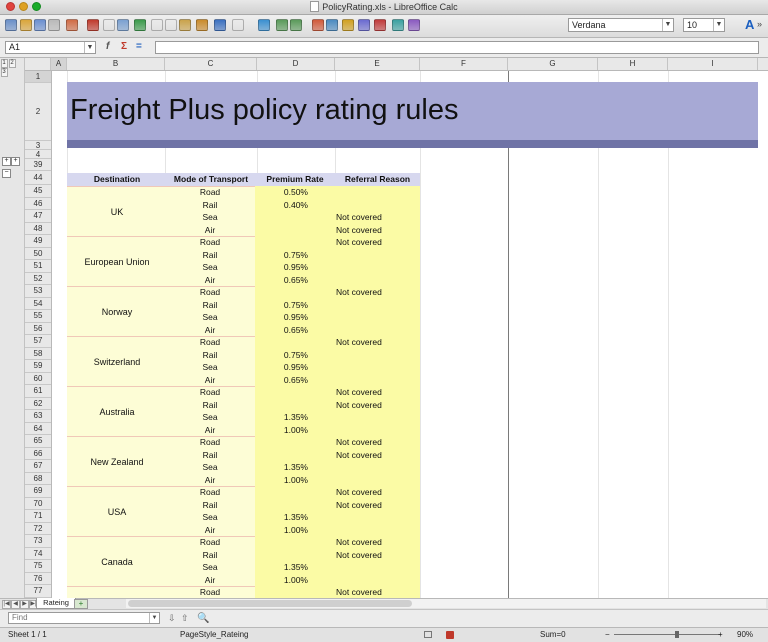 This screenshot has height=642, width=768. Describe the element at coordinates (264, 25) in the screenshot. I see `hyperlink-icon` at that location.